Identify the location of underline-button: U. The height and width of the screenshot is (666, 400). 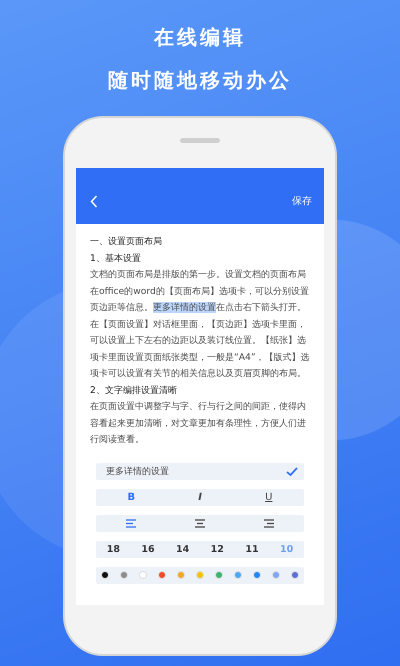
(268, 497).